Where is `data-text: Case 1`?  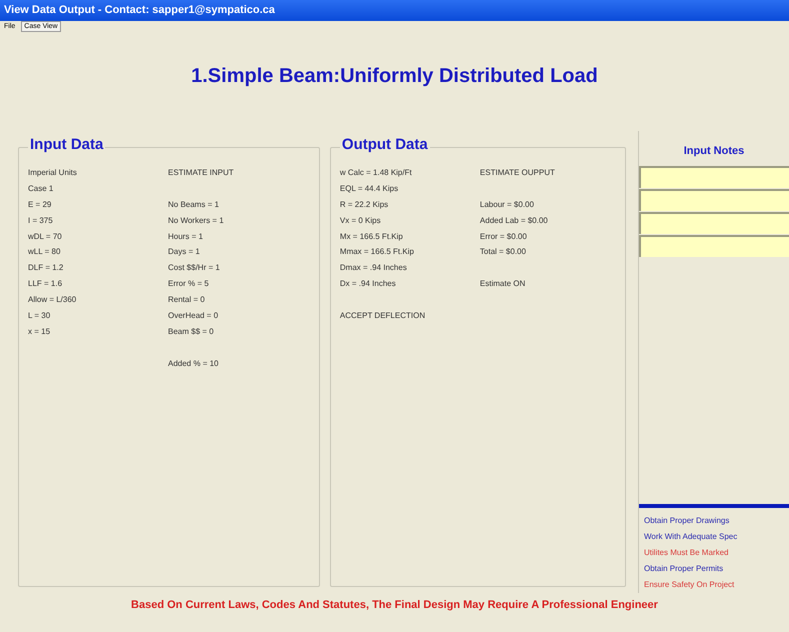
data-text: Case 1 is located at coordinates (41, 188).